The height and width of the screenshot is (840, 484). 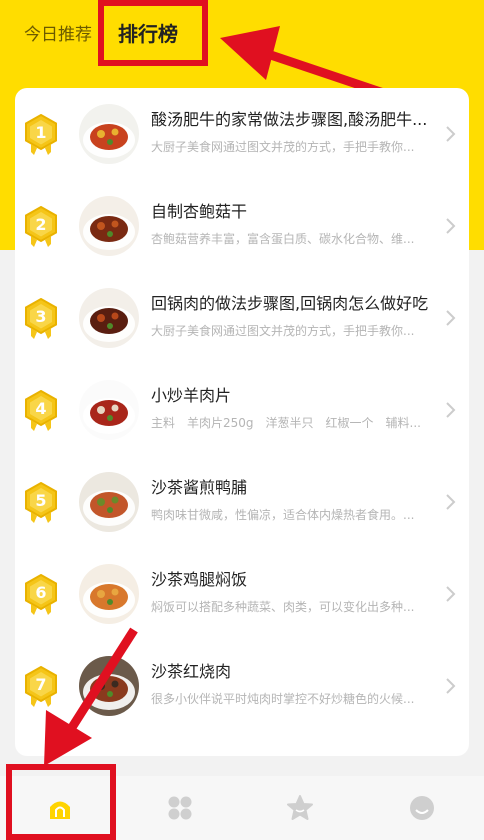 I want to click on nav-category, so click(x=180, y=808).